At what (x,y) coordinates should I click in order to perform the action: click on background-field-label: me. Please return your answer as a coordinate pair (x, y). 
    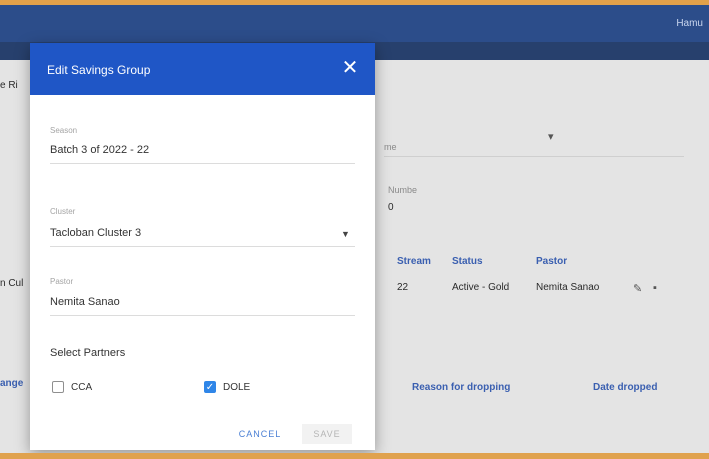
    Looking at the image, I should click on (390, 147).